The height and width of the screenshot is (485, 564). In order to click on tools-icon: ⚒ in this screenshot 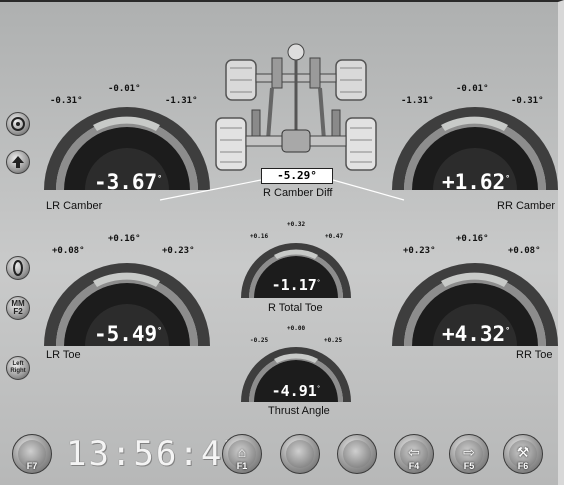, I will do `click(523, 452)`.